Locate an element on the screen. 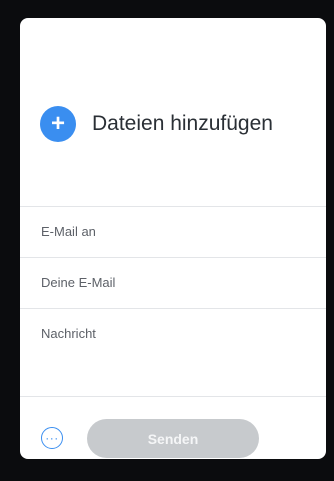  email-to-label: E-Mail an is located at coordinates (68, 231).